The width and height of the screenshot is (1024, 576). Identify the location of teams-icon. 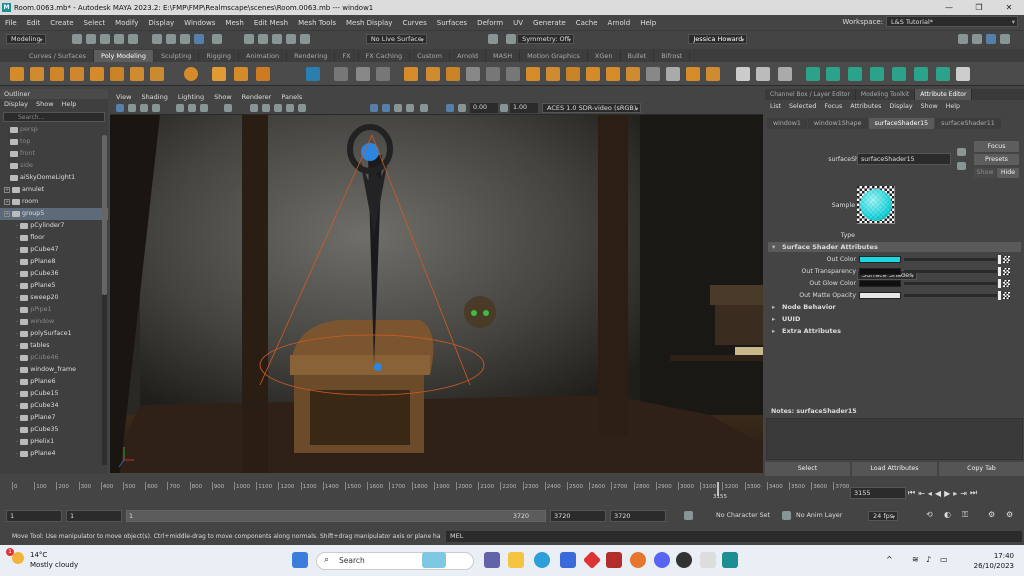
(492, 560).